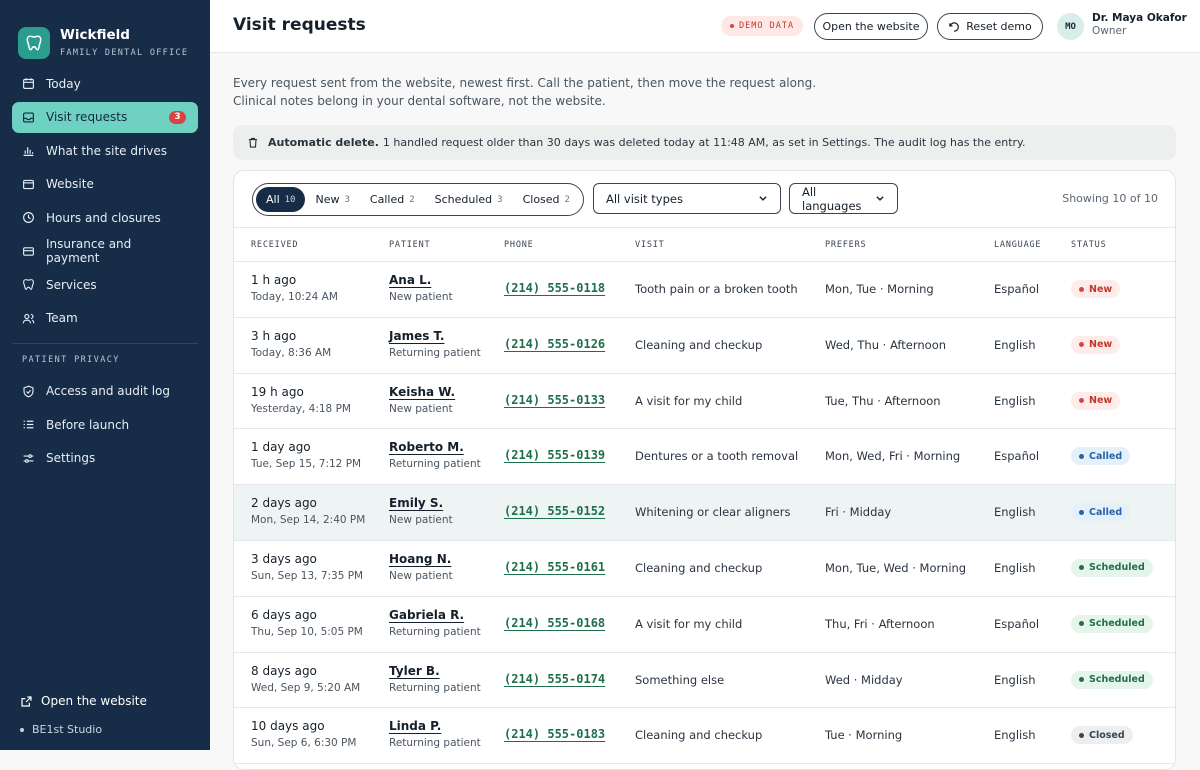  Describe the element at coordinates (687, 198) in the screenshot. I see `visit-type-select: All visit types` at that location.